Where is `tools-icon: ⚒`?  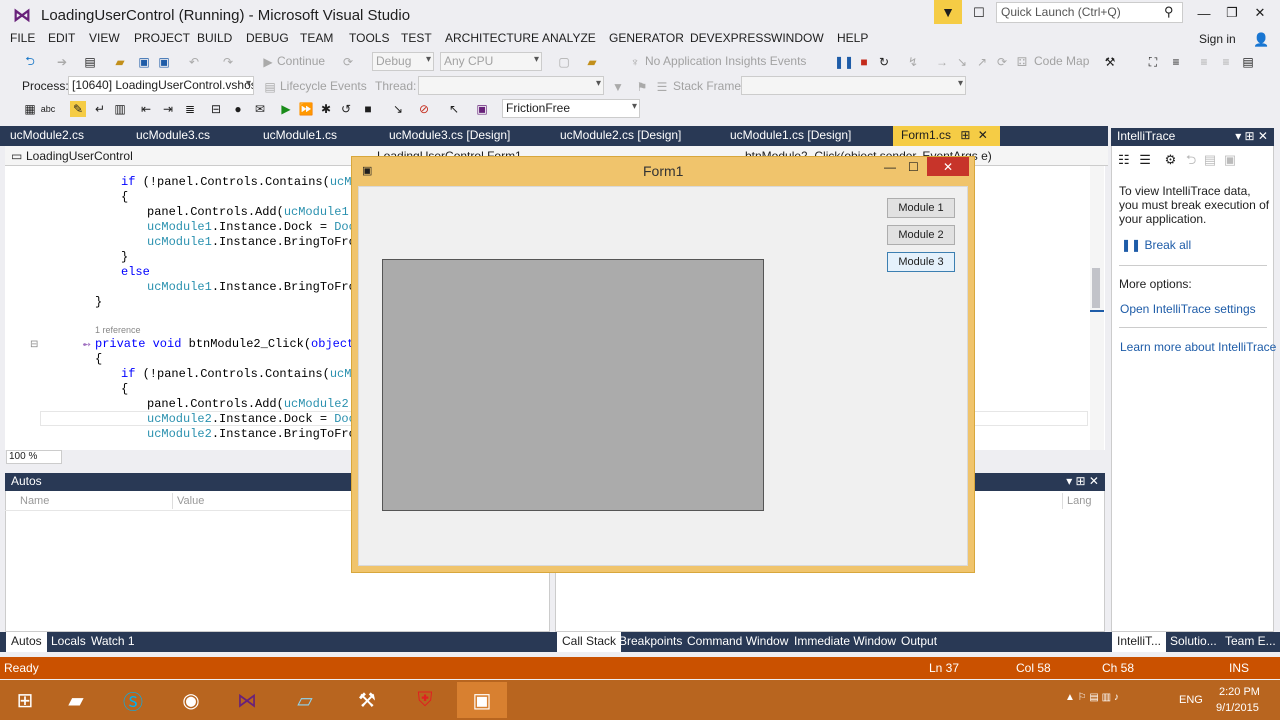
tools-icon: ⚒ is located at coordinates (1110, 62).